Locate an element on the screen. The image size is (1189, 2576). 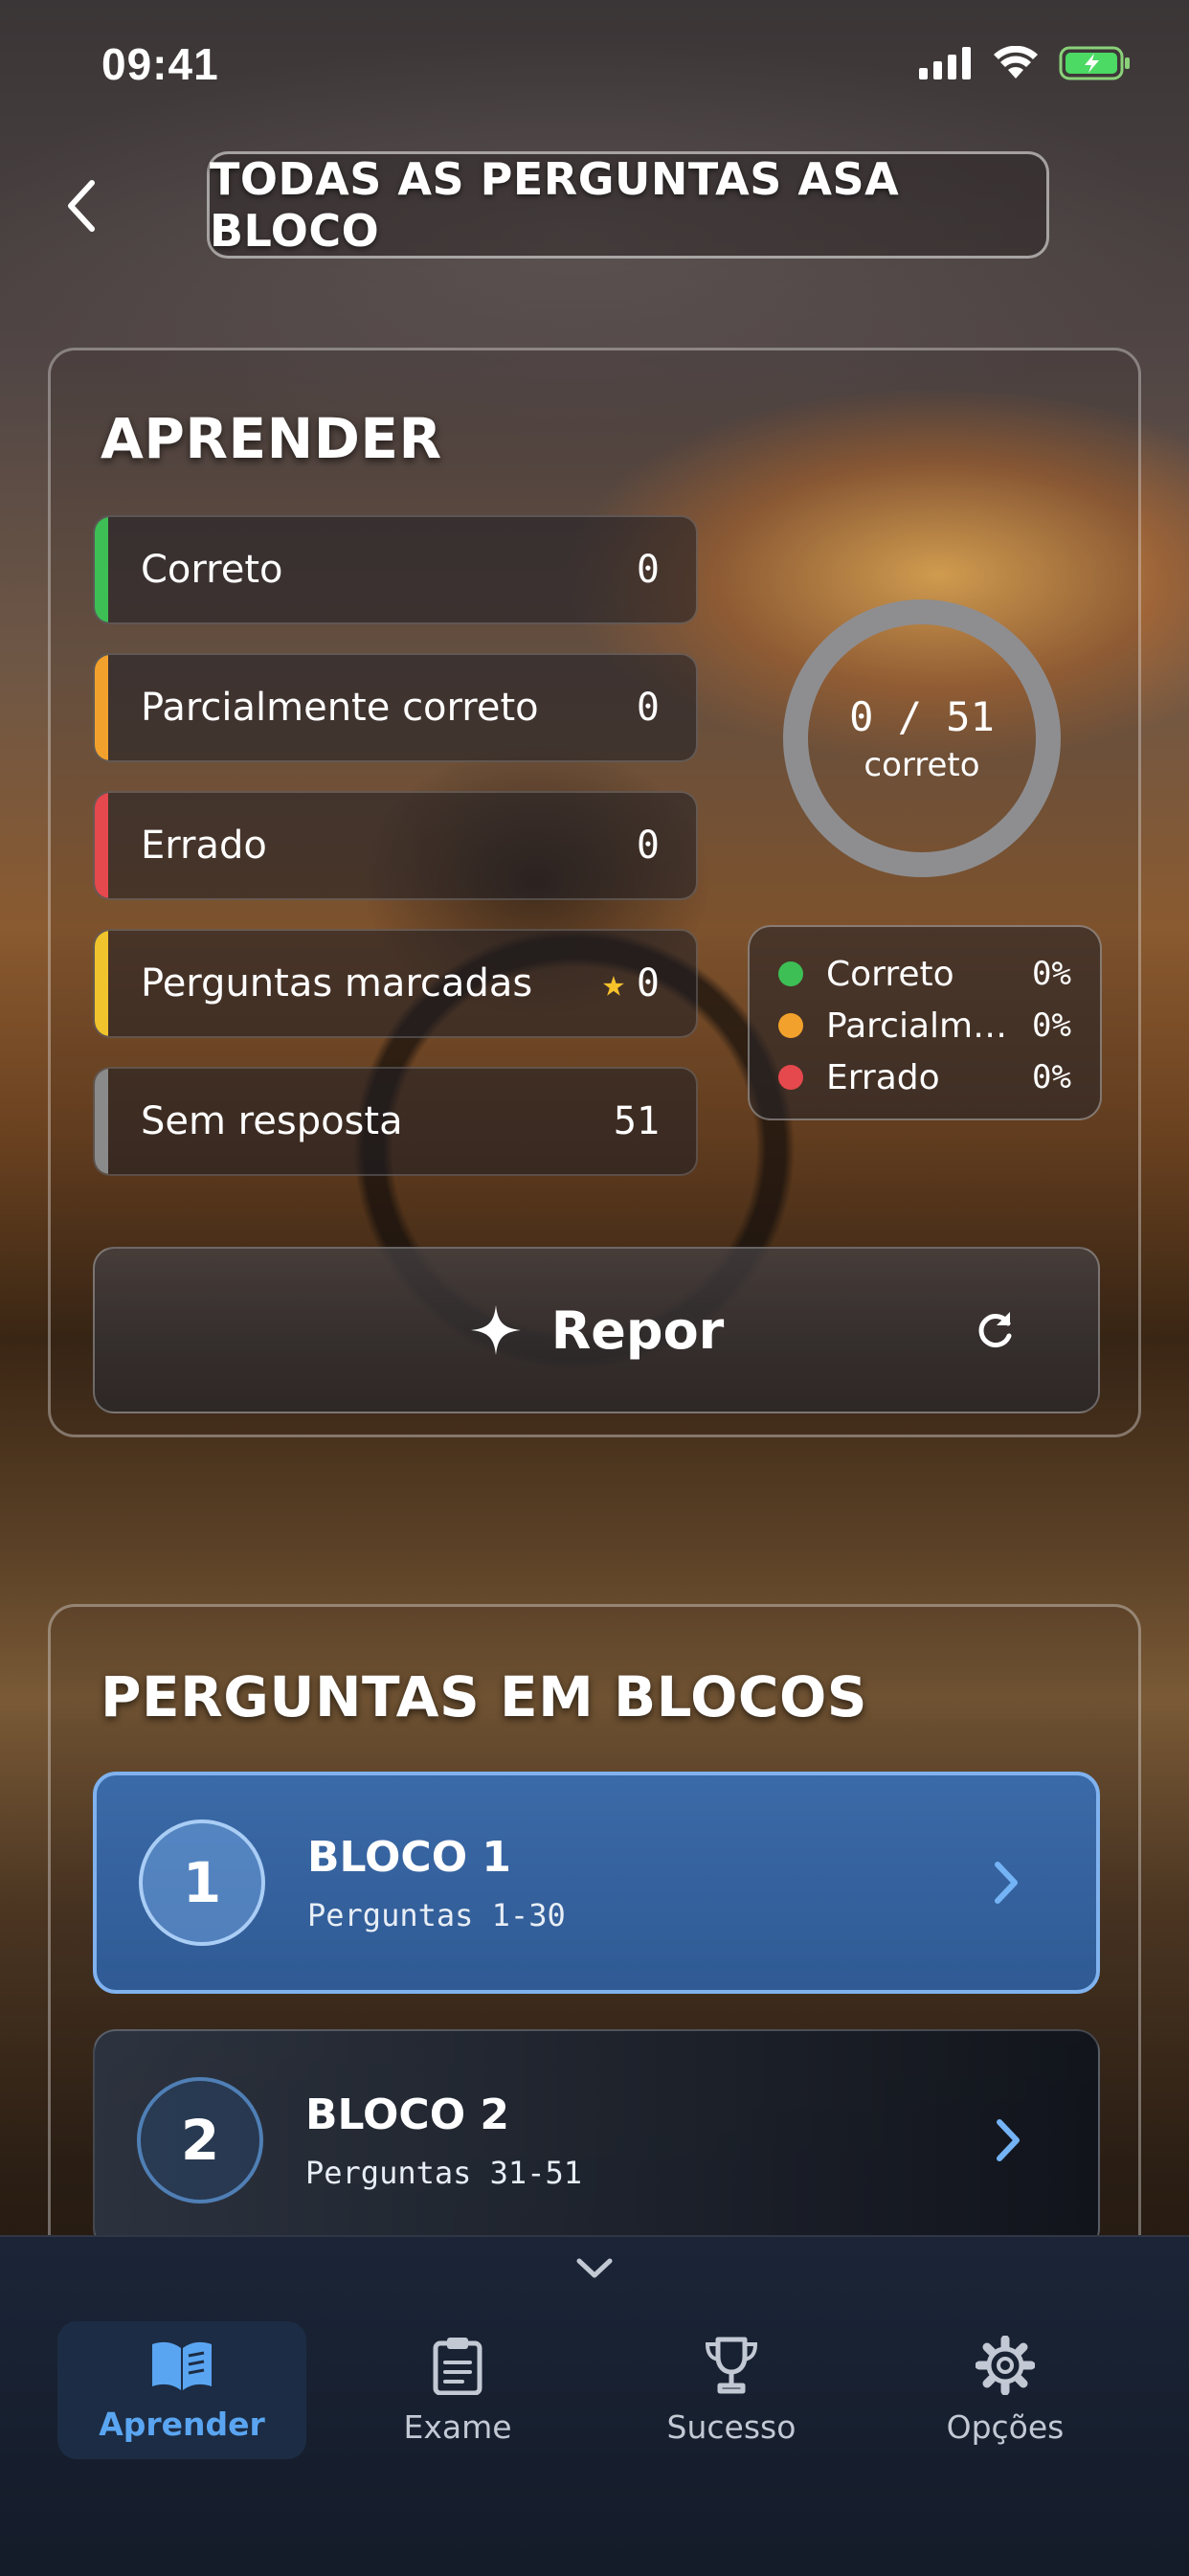
block-title: BLOCO 2 is located at coordinates (407, 2114).